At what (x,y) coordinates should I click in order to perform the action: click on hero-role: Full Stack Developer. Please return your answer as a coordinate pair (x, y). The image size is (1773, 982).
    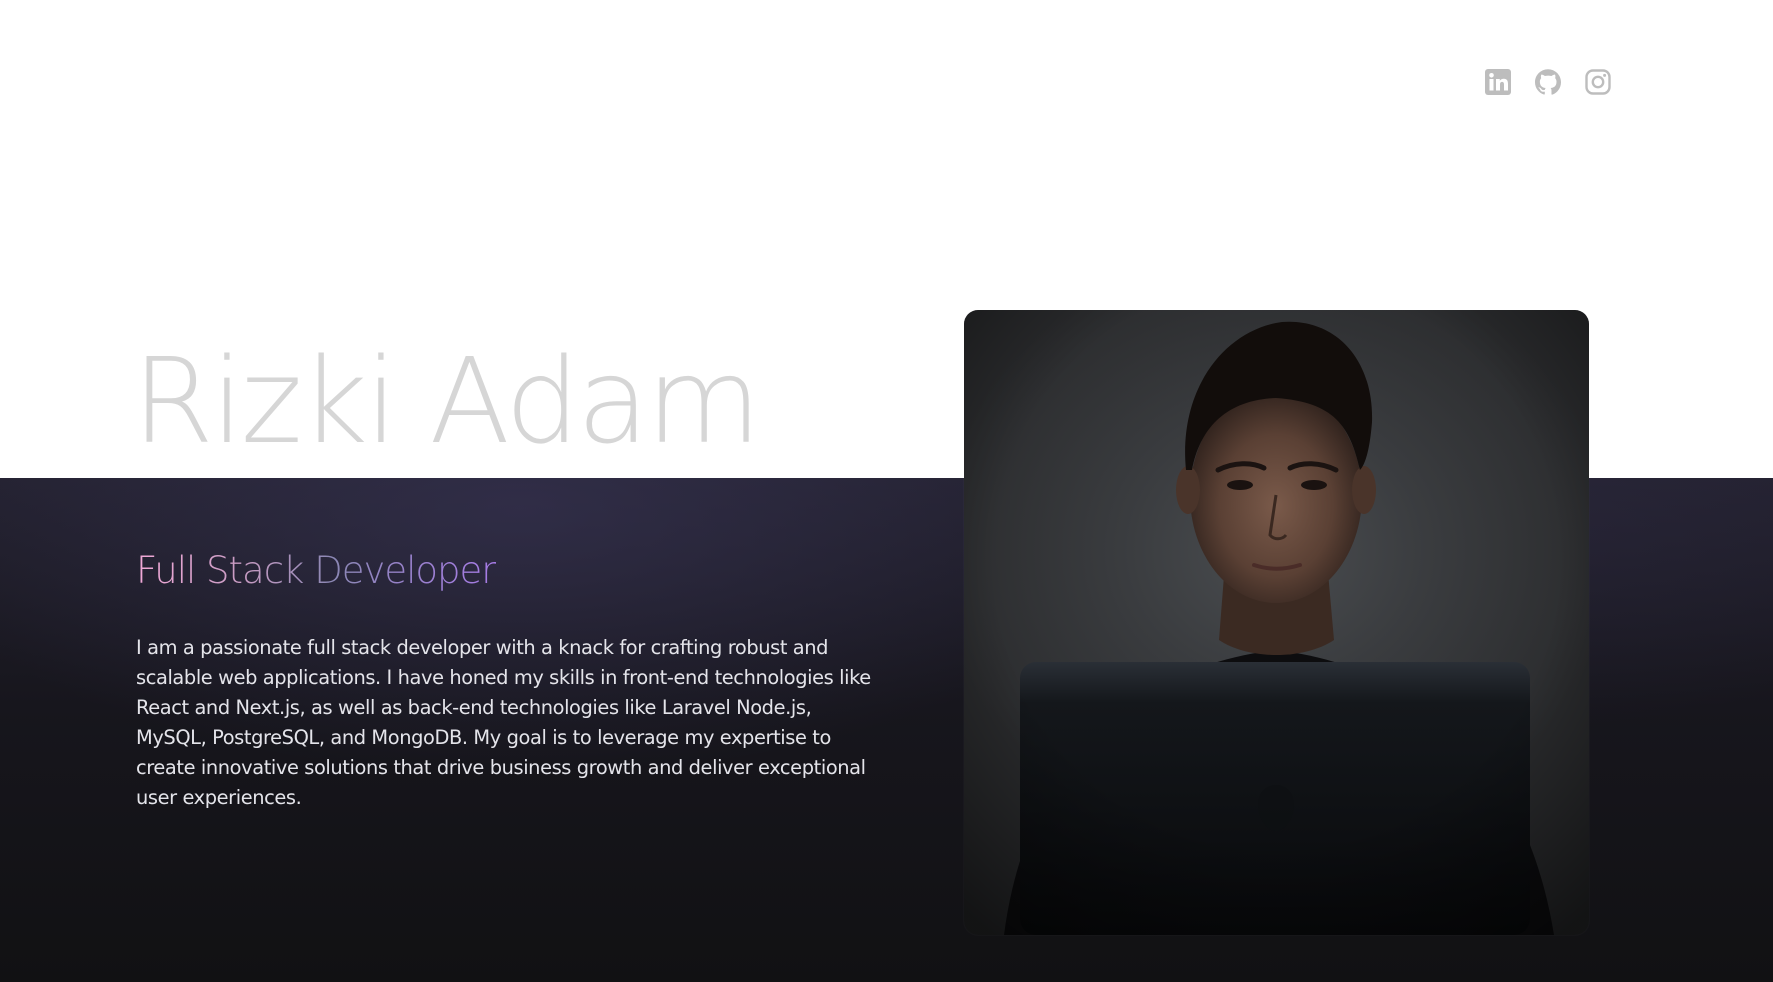
    Looking at the image, I should click on (316, 570).